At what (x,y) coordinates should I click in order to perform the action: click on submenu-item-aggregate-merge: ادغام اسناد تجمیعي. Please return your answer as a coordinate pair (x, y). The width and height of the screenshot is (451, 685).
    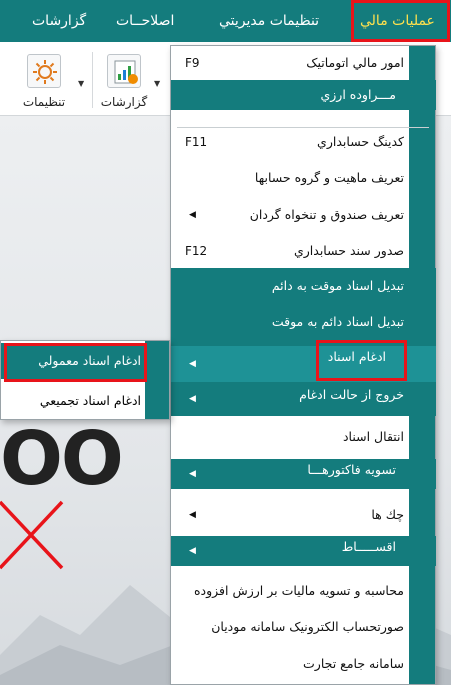
    Looking at the image, I should click on (85, 401).